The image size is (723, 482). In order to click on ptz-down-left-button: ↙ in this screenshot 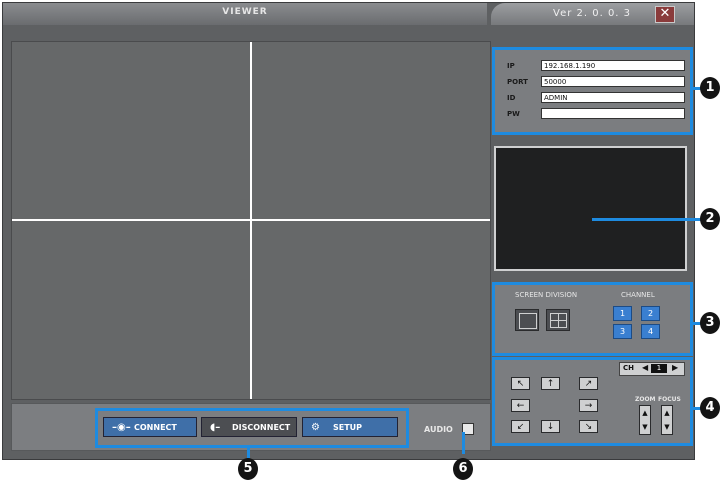, I will do `click(520, 426)`.